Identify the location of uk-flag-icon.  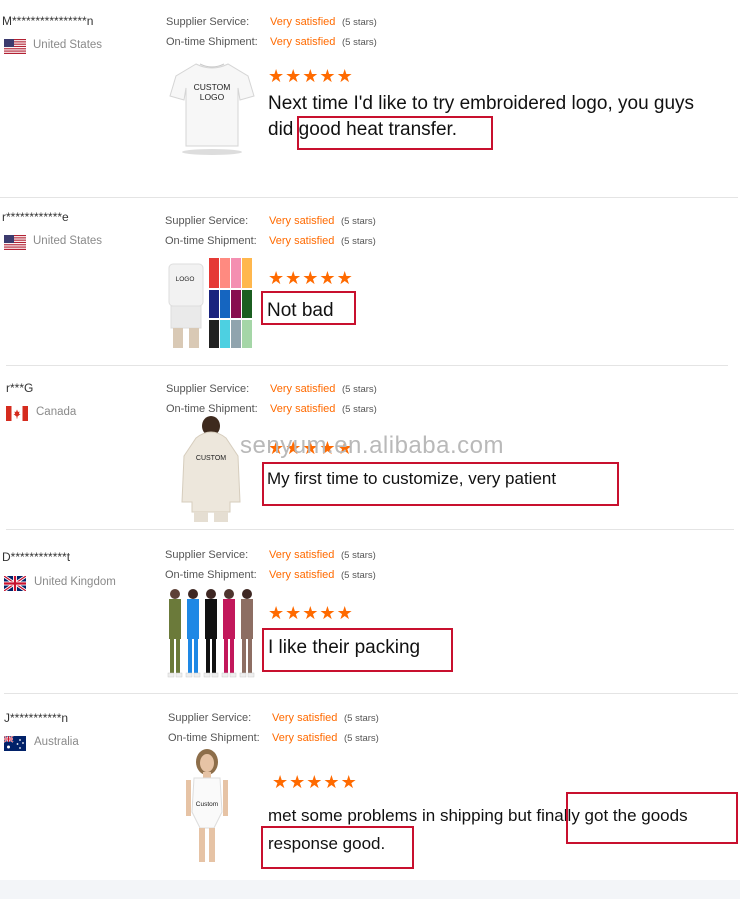
(15, 583).